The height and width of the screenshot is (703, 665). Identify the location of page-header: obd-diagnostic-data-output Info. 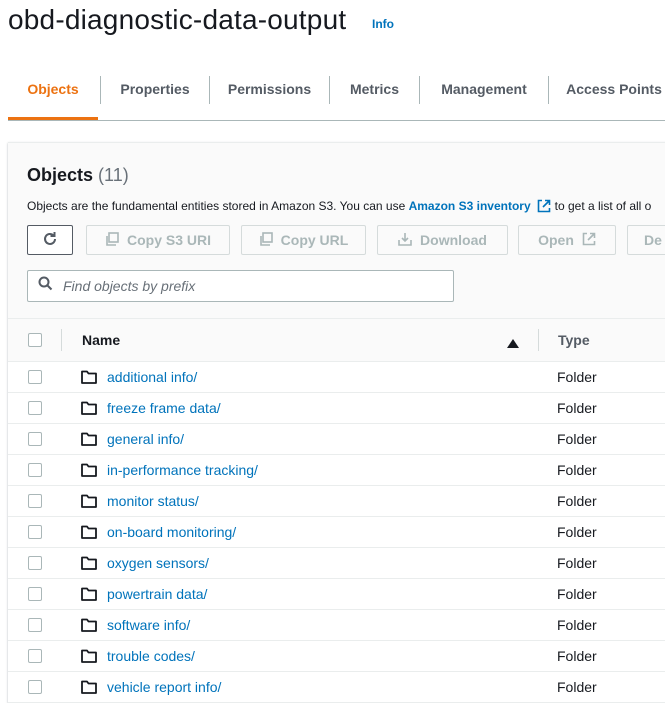
(332, 30).